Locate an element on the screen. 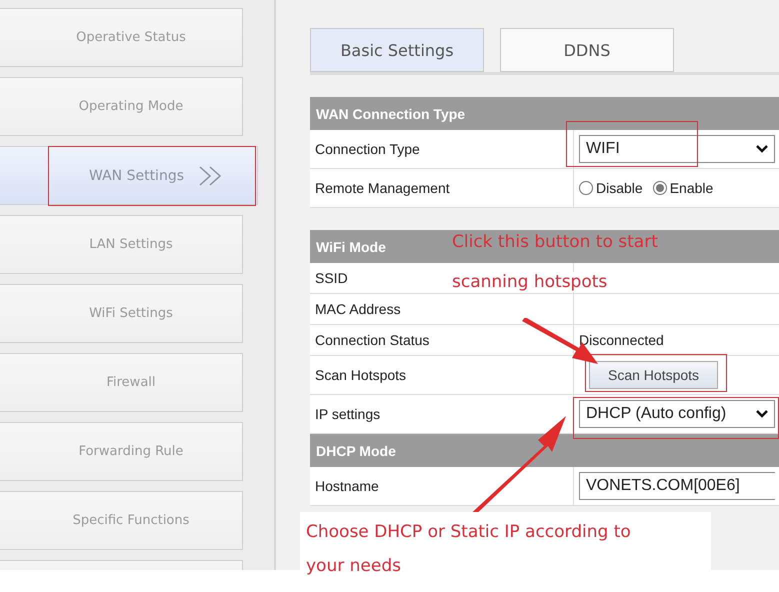 The height and width of the screenshot is (592, 779). annotation-text: your needs is located at coordinates (354, 566).